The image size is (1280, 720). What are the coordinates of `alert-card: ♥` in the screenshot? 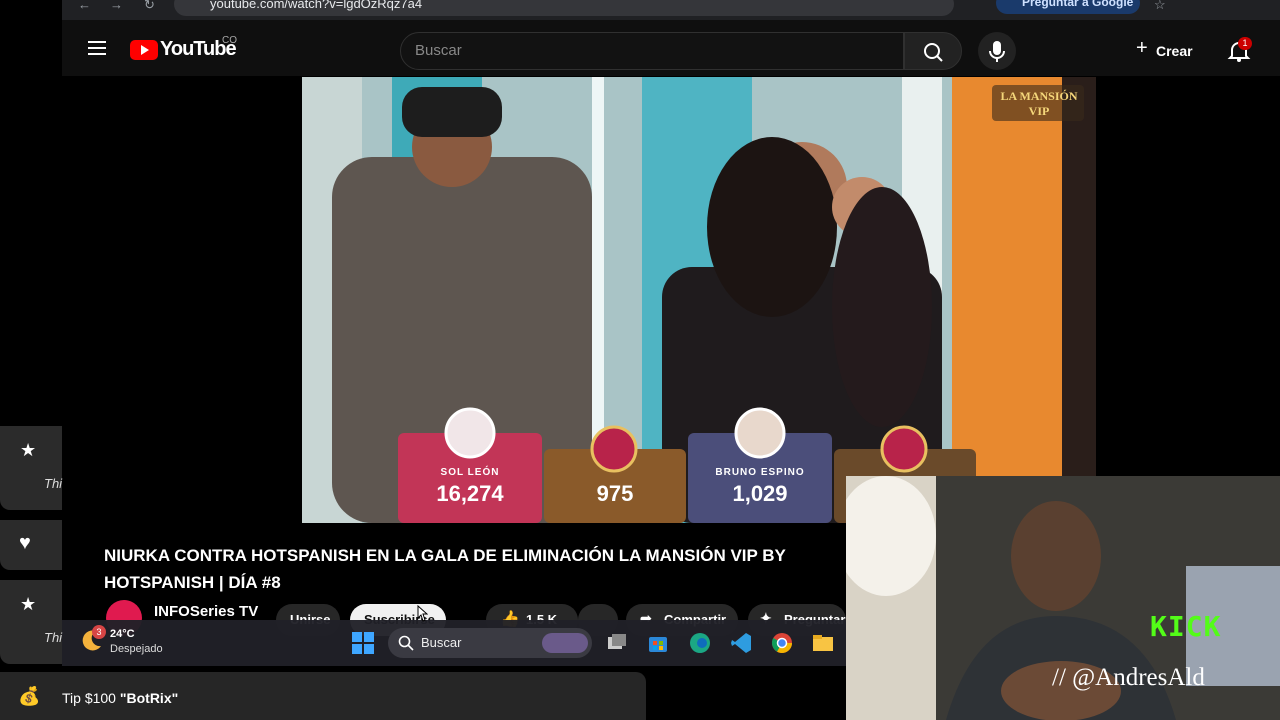 It's located at (31, 545).